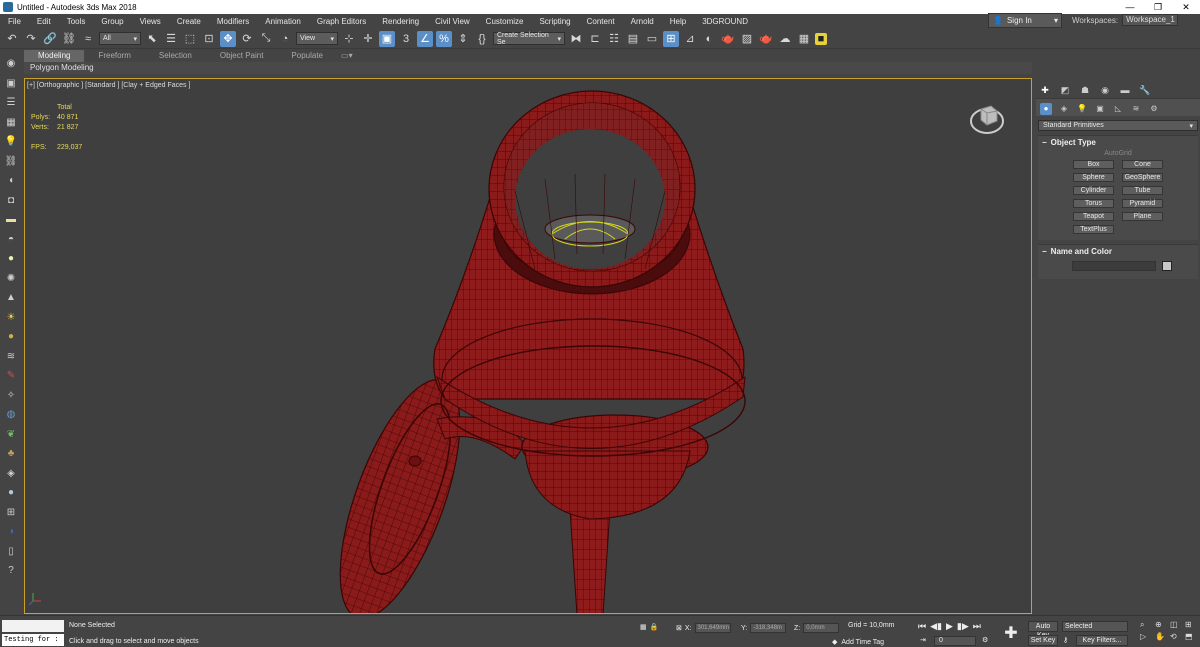 This screenshot has width=1200, height=647. Describe the element at coordinates (400, 21) in the screenshot. I see `menu-rendering: Rendering` at that location.